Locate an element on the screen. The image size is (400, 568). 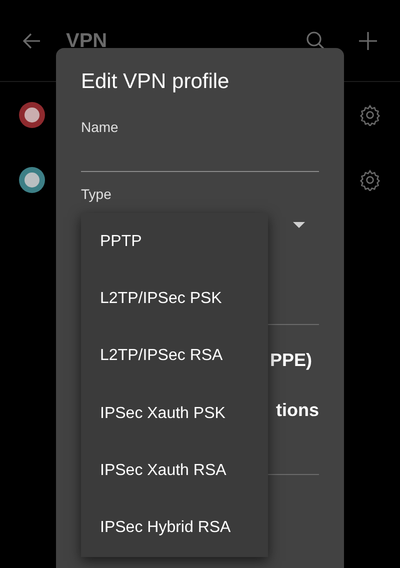
option-label: tions is located at coordinates (297, 410).